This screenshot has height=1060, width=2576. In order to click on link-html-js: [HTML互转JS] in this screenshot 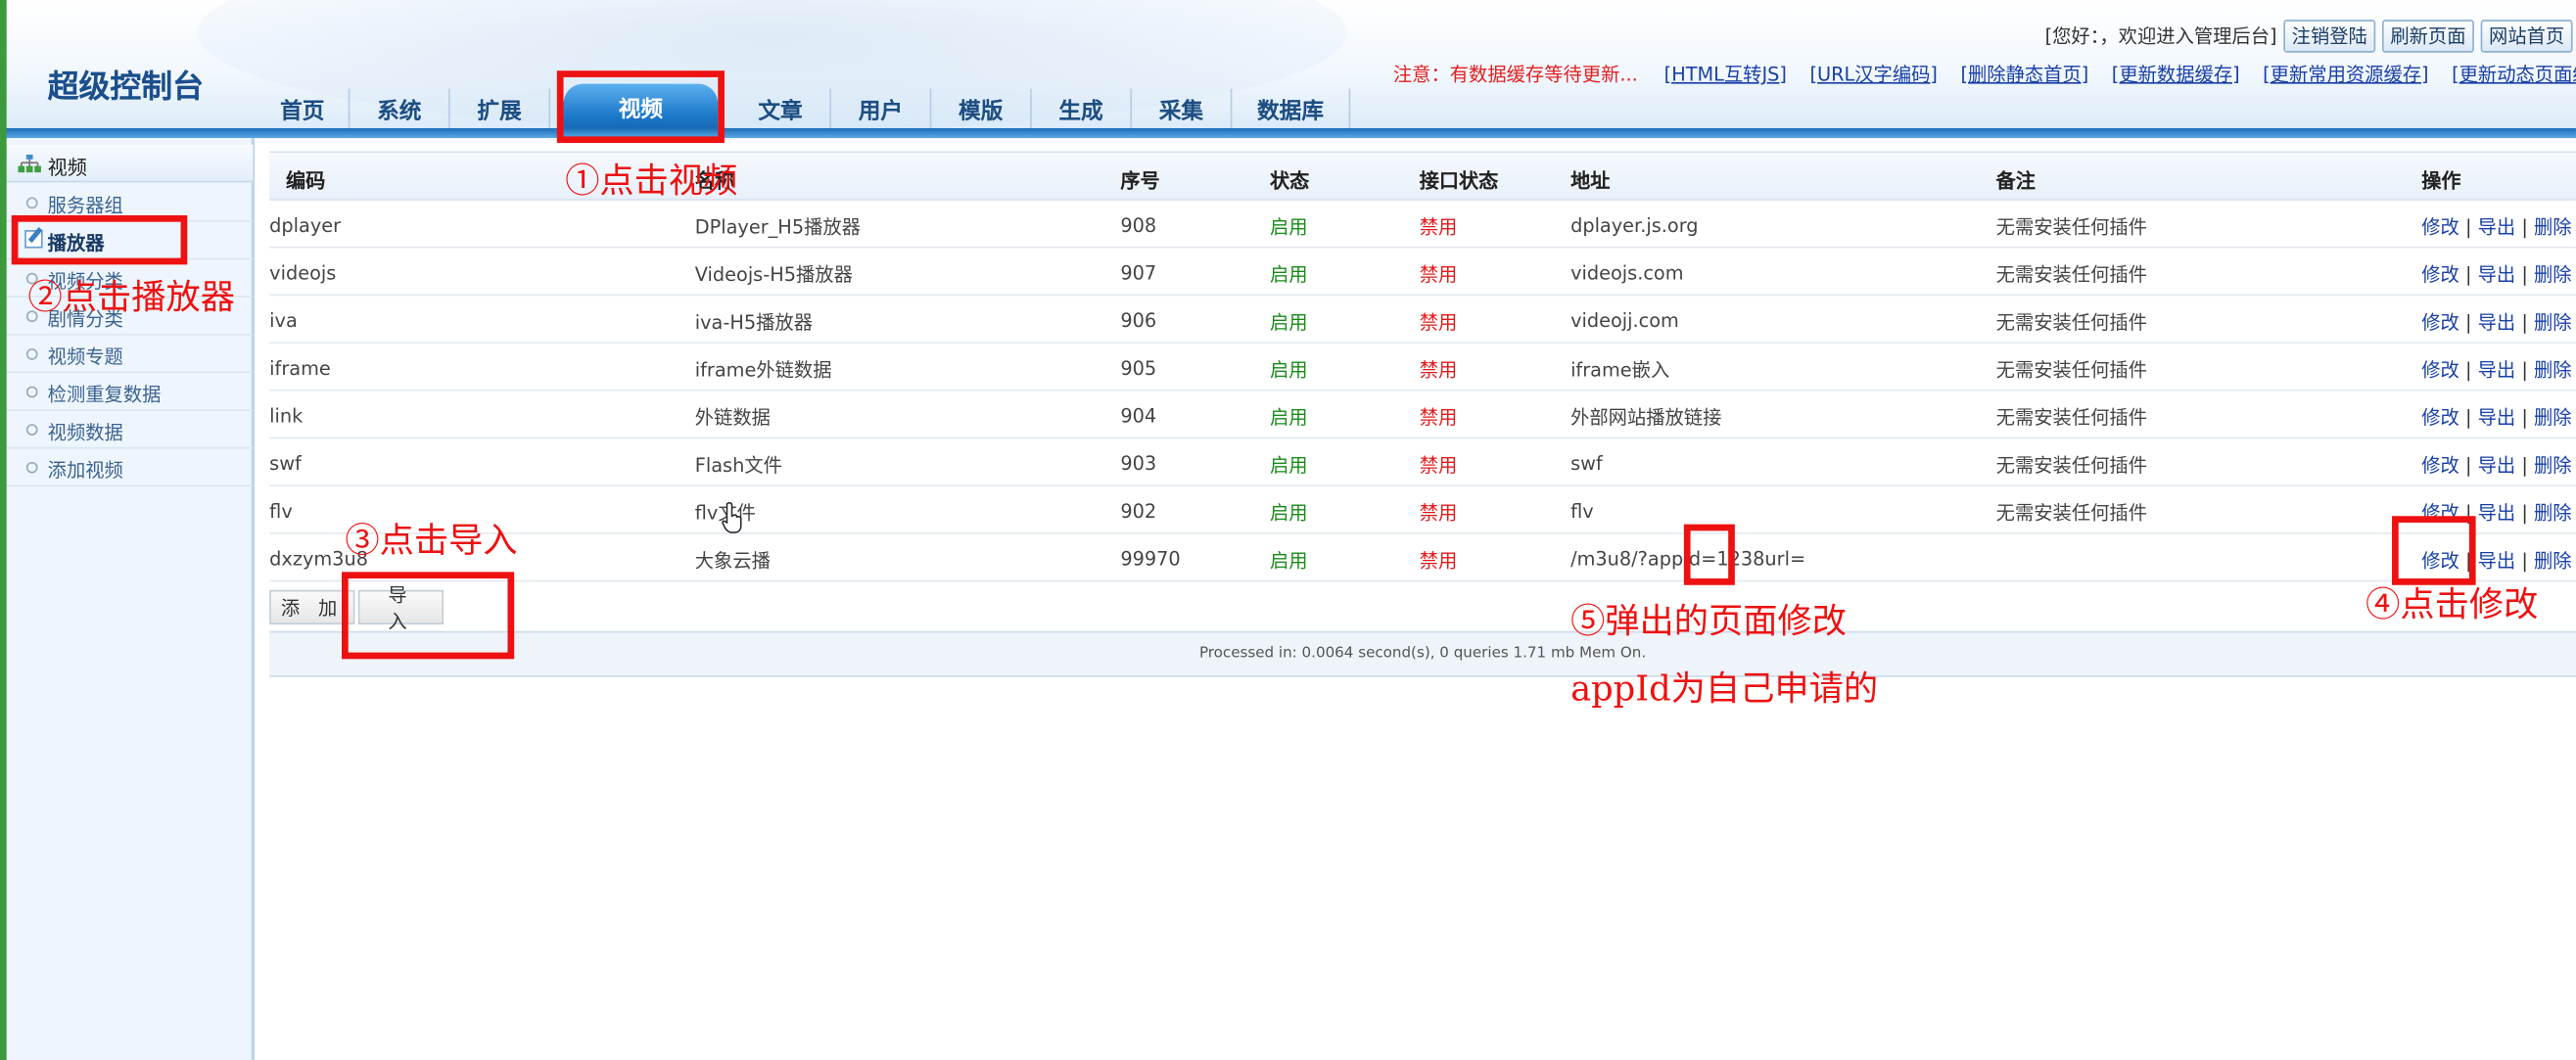, I will do `click(1726, 74)`.